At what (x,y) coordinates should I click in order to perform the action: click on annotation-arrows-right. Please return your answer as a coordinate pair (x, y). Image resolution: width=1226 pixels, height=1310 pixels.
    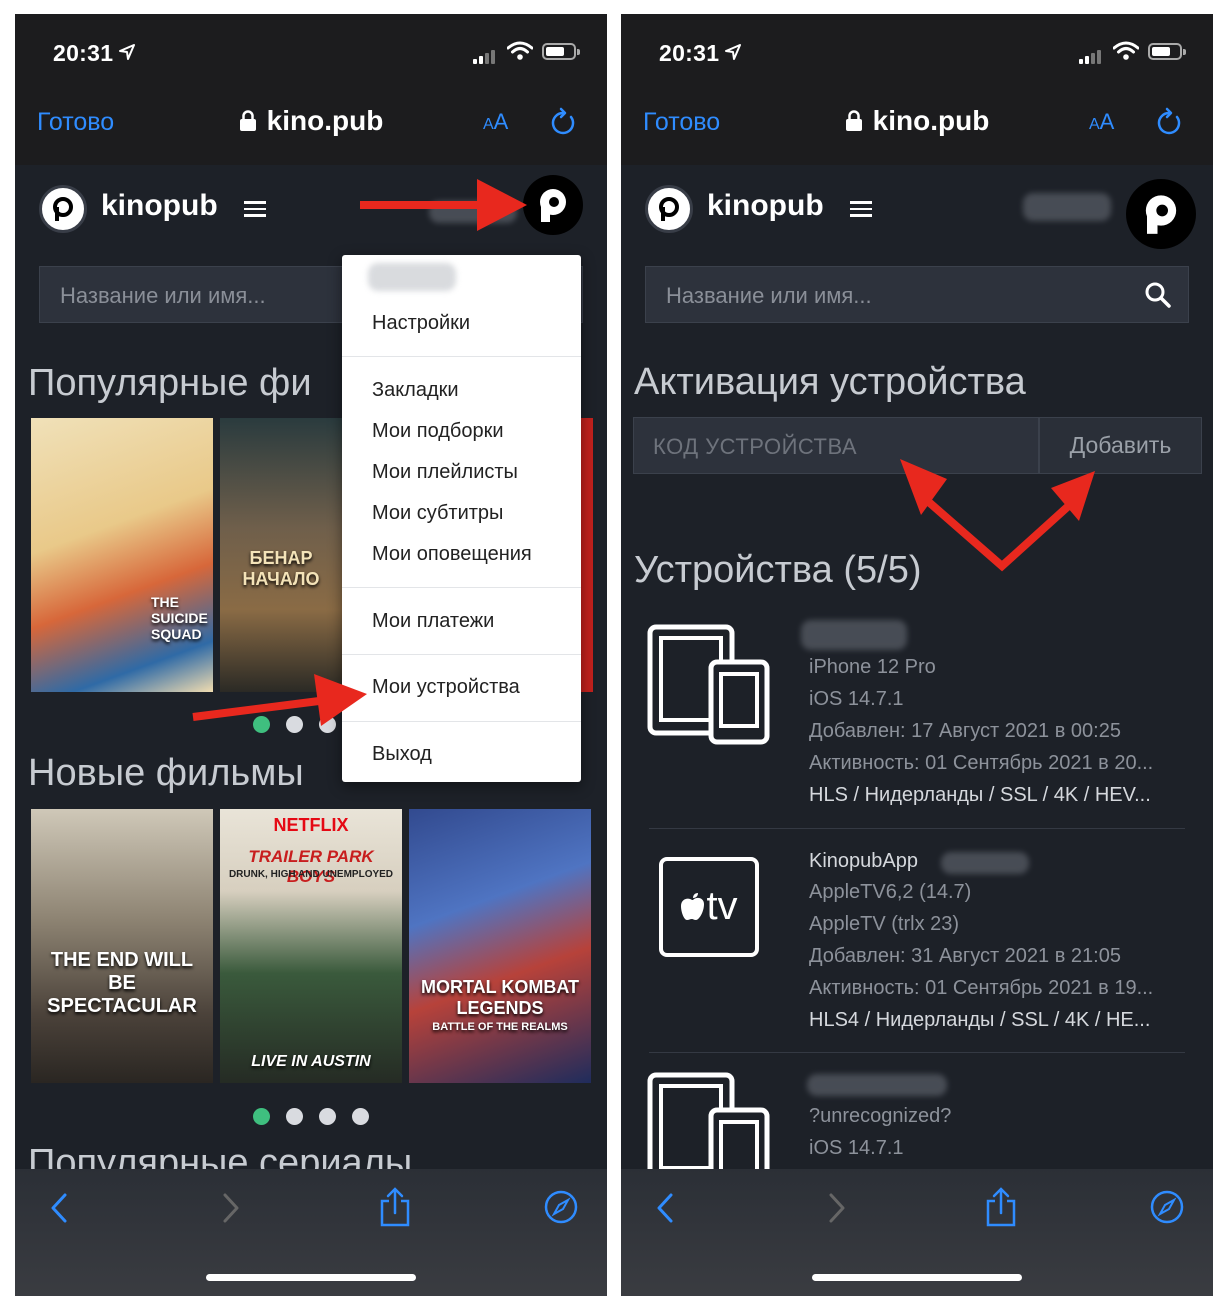
    Looking at the image, I should click on (997, 515).